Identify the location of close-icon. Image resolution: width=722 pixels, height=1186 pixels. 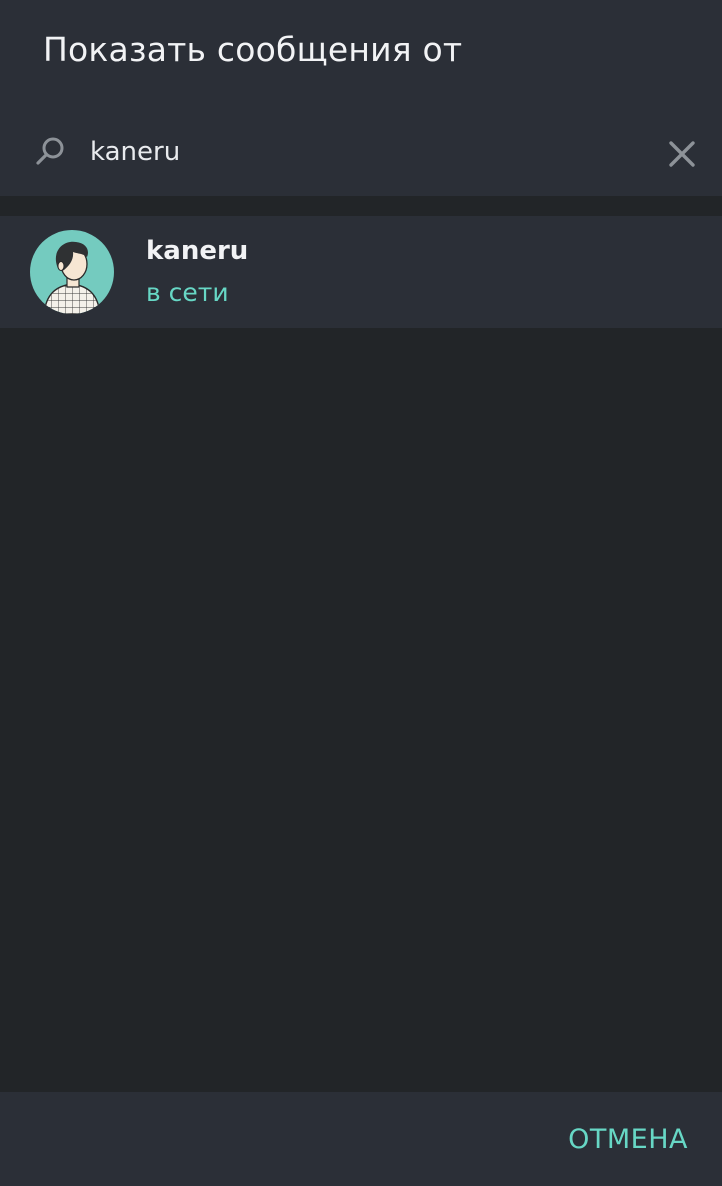
(682, 154).